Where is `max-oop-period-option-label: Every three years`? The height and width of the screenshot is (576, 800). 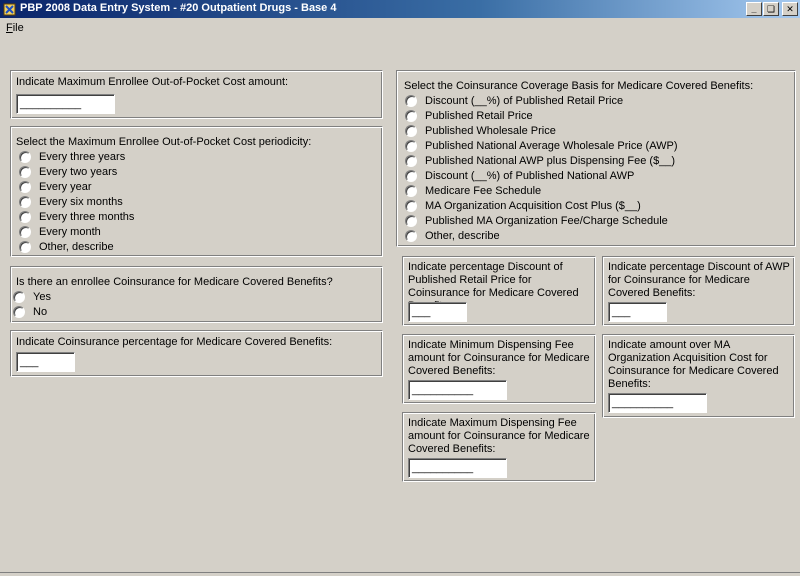
max-oop-period-option-label: Every three years is located at coordinates (82, 157).